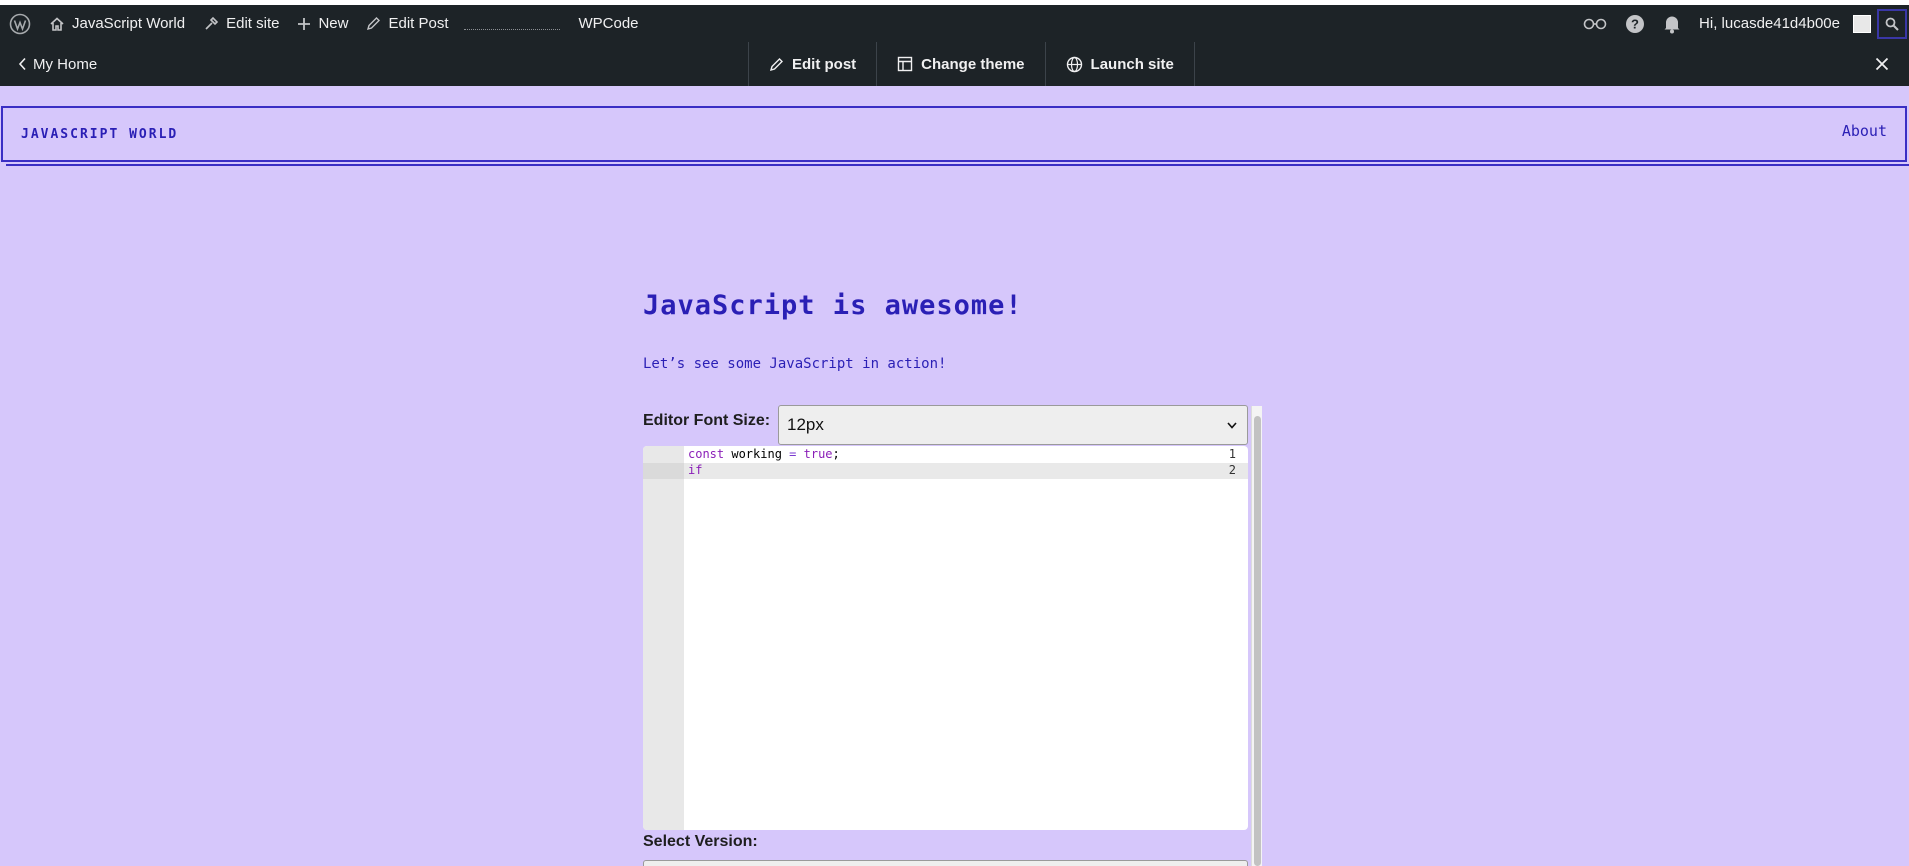  I want to click on line-number: 2, so click(1232, 470).